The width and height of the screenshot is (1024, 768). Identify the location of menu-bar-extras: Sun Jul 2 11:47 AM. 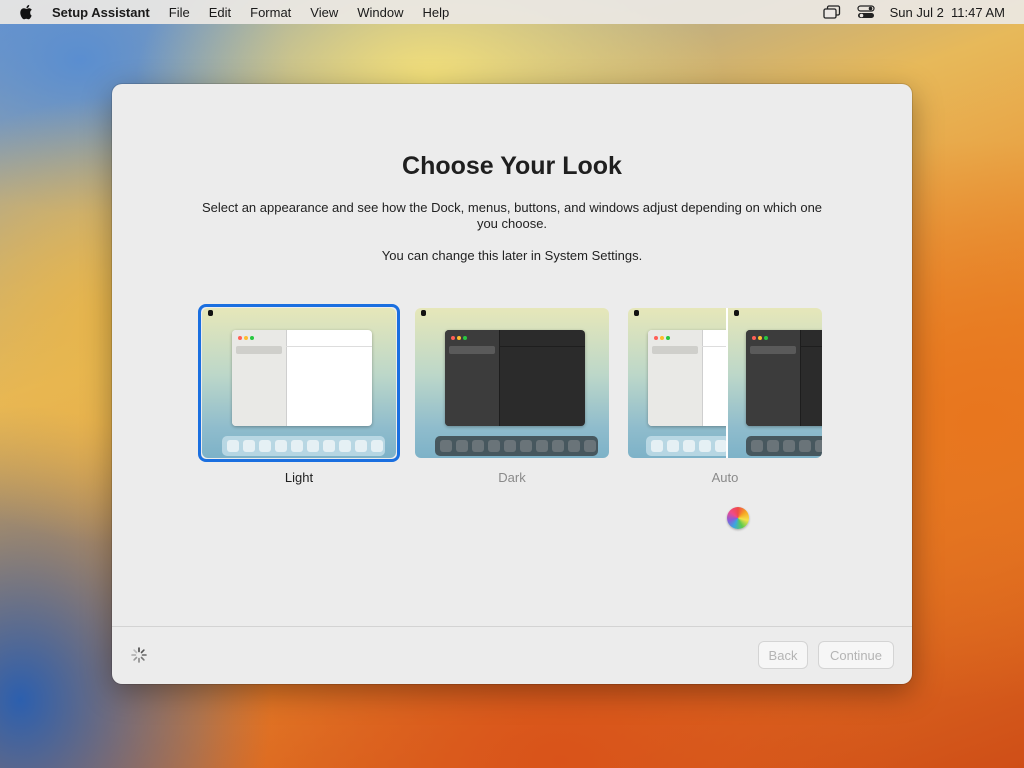
(913, 12).